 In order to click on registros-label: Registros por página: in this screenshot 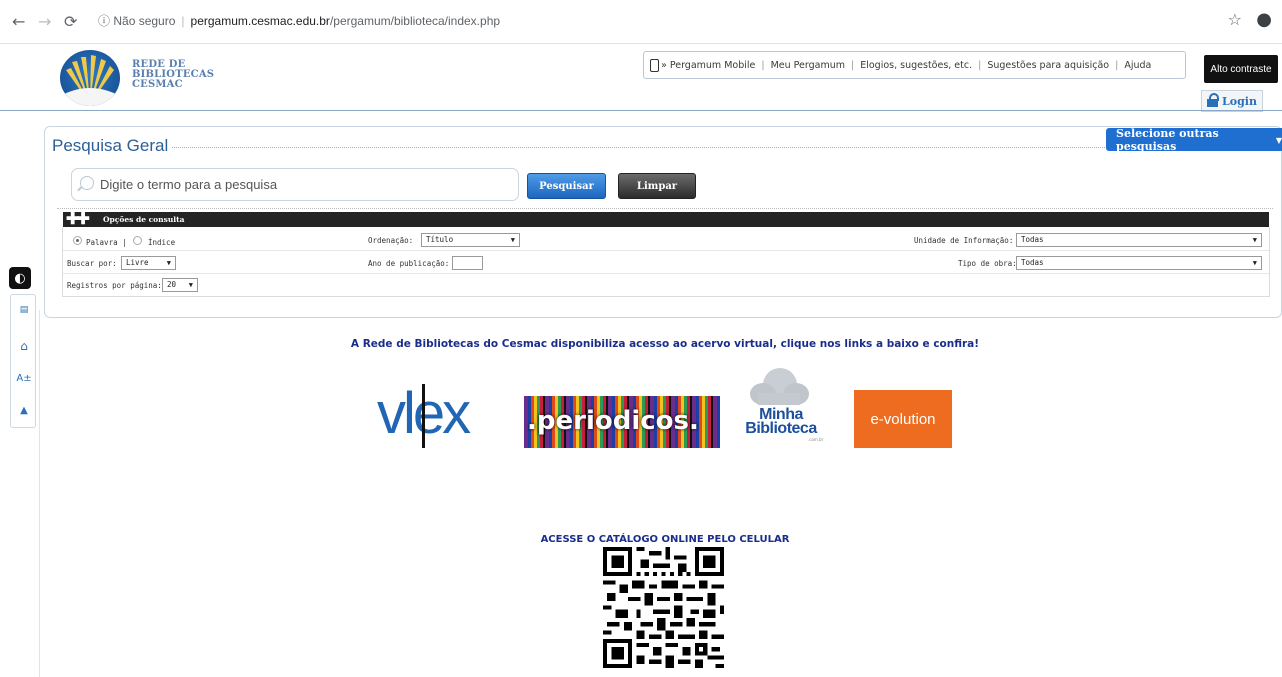, I will do `click(114, 285)`.